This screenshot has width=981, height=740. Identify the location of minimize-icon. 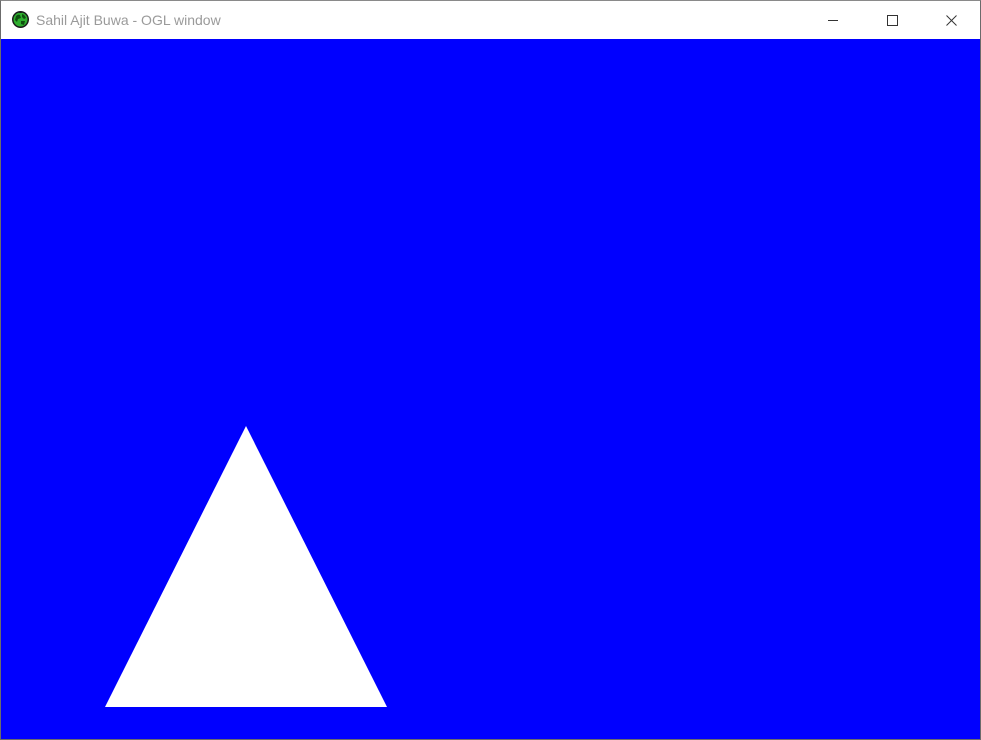
(833, 20).